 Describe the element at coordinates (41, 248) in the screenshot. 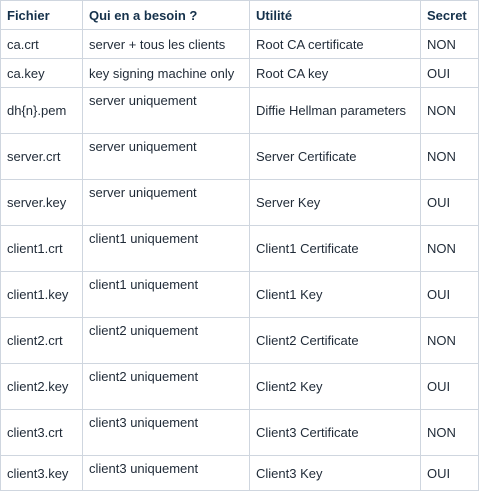

I see `cell-fichier: client1.crt` at that location.